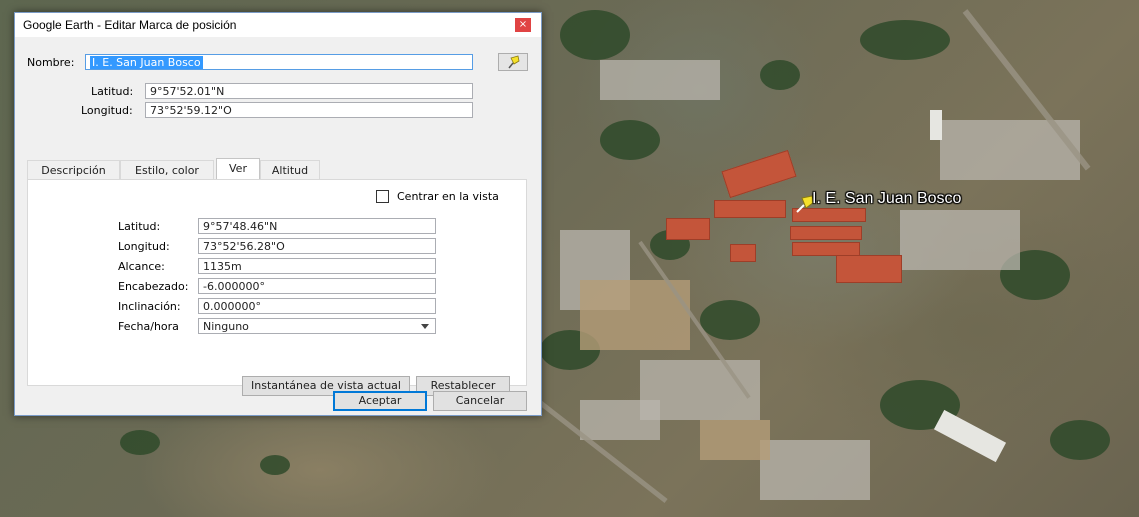 The height and width of the screenshot is (517, 1139). What do you see at coordinates (317, 286) in the screenshot?
I see `heading-input: -6.000000°` at bounding box center [317, 286].